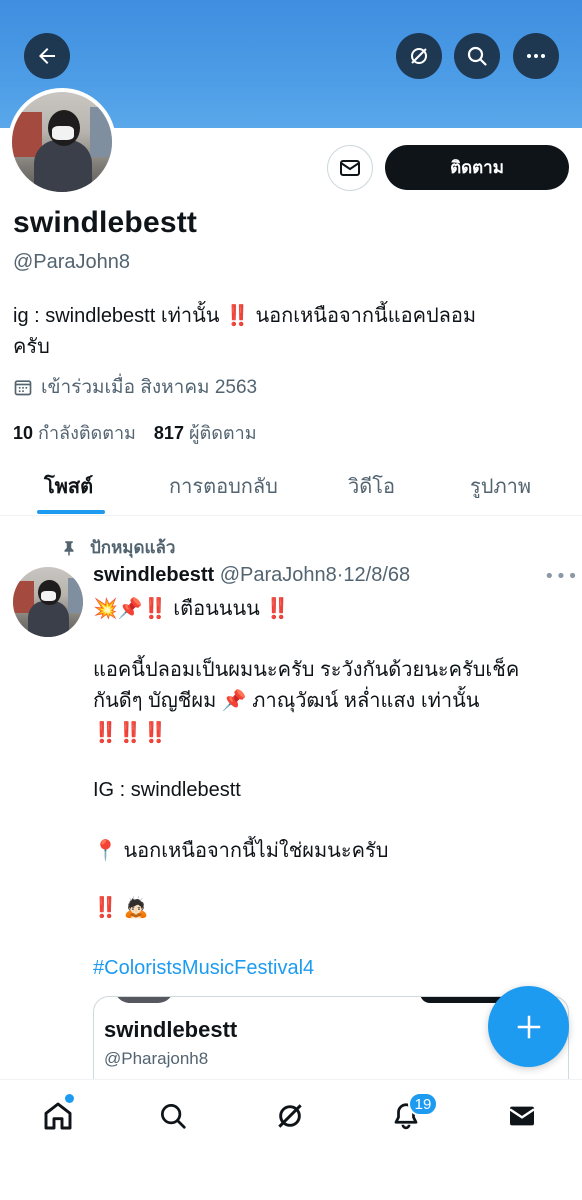 The width and height of the screenshot is (582, 1200). What do you see at coordinates (171, 1029) in the screenshot?
I see `quoted-author-name: swindlebestt` at bounding box center [171, 1029].